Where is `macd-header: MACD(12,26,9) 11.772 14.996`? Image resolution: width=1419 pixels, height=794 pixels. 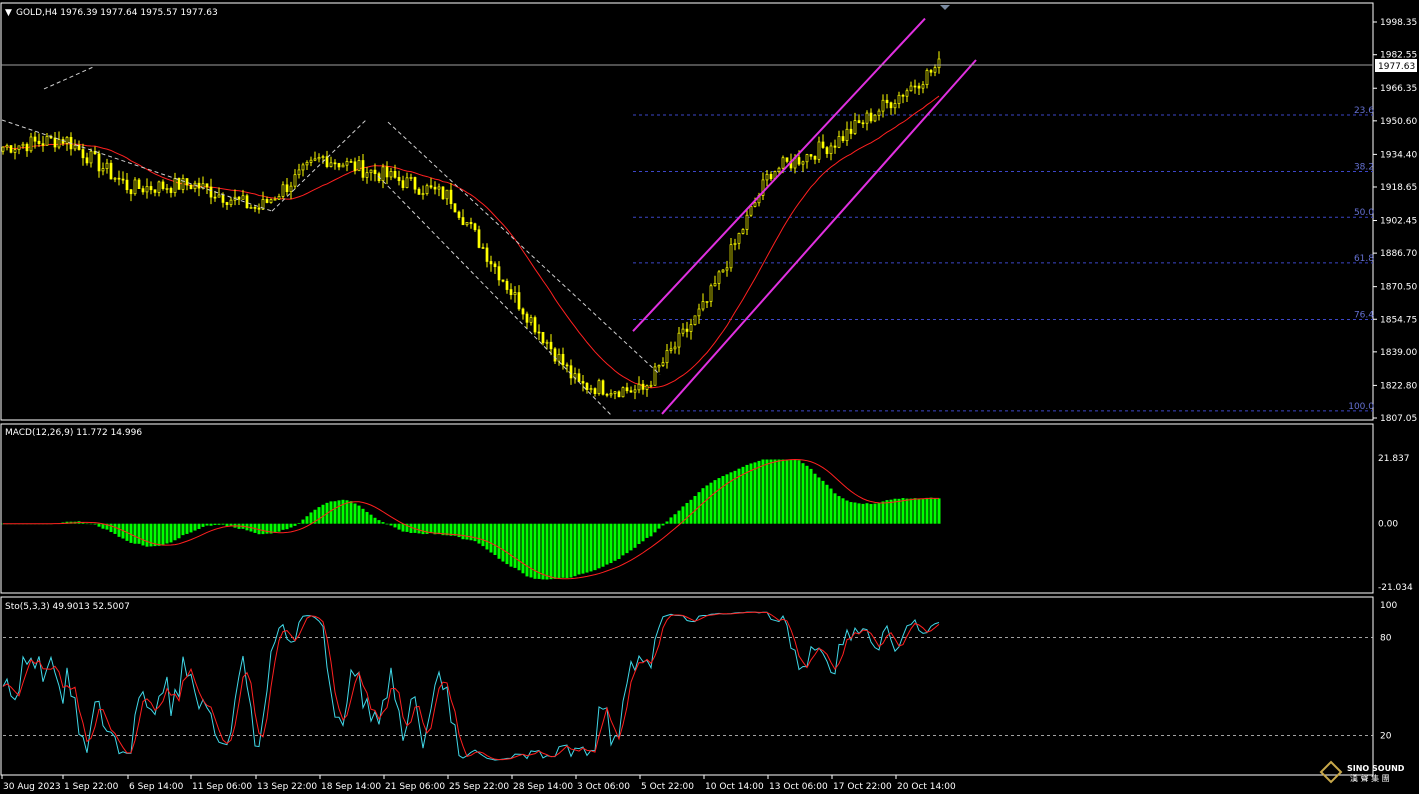
macd-header: MACD(12,26,9) 11.772 14.996 is located at coordinates (73, 433).